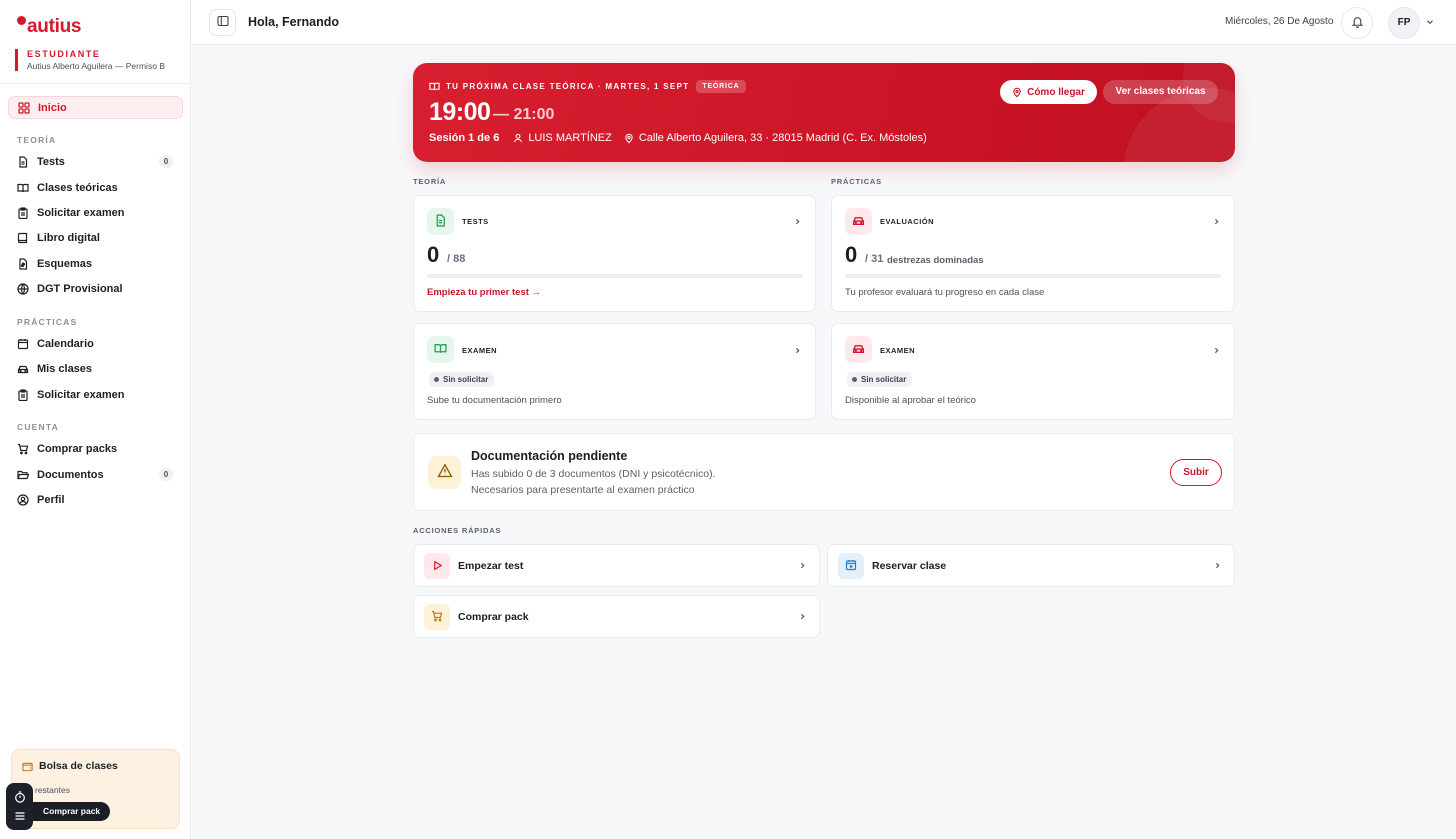 The height and width of the screenshot is (839, 1456). I want to click on tests-card: TESTS 0 / 88 Empieza tu primer test →, so click(614, 253).